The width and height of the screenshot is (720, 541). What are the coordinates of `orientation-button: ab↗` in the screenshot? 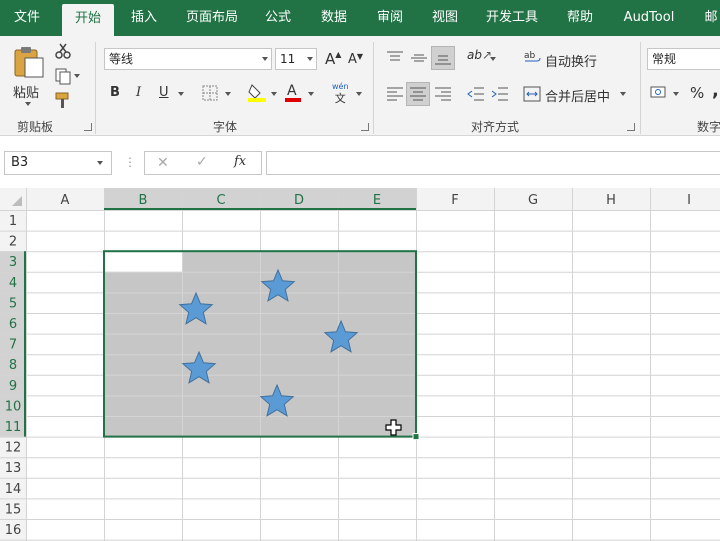 It's located at (479, 55).